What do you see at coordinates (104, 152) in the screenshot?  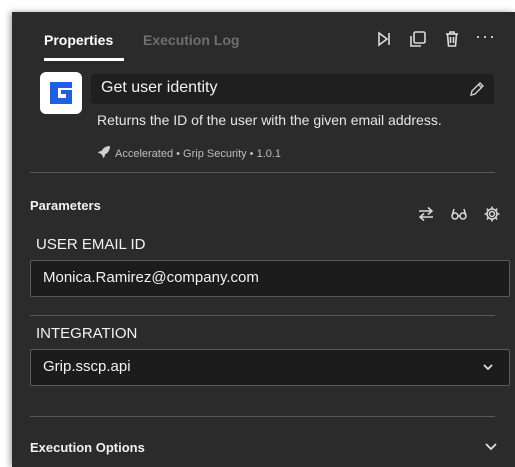 I see `rocket-icon` at bounding box center [104, 152].